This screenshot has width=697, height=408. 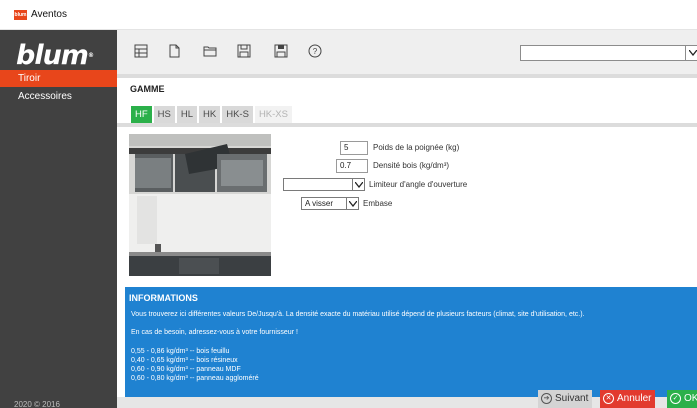 I want to click on help-icon: ?, so click(x=315, y=51).